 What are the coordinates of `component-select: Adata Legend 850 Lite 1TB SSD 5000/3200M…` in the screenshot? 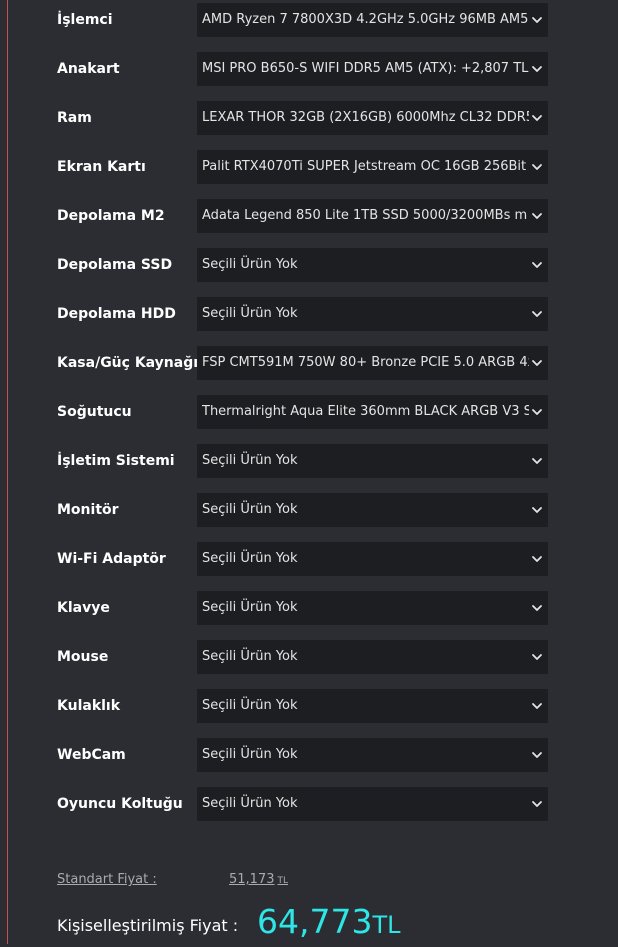 It's located at (372, 216).